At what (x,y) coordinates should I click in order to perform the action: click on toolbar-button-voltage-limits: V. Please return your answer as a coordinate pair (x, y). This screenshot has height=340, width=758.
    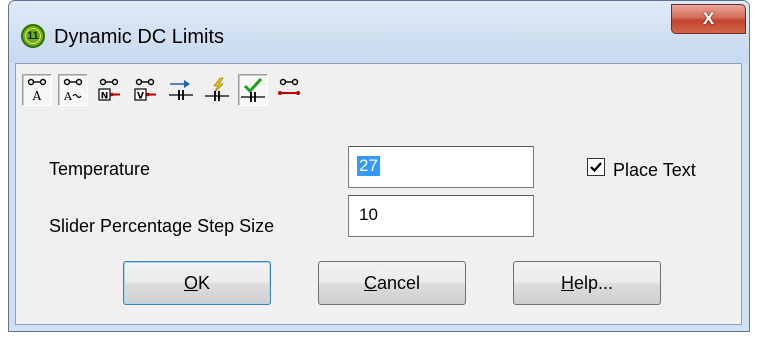
    Looking at the image, I should click on (145, 90).